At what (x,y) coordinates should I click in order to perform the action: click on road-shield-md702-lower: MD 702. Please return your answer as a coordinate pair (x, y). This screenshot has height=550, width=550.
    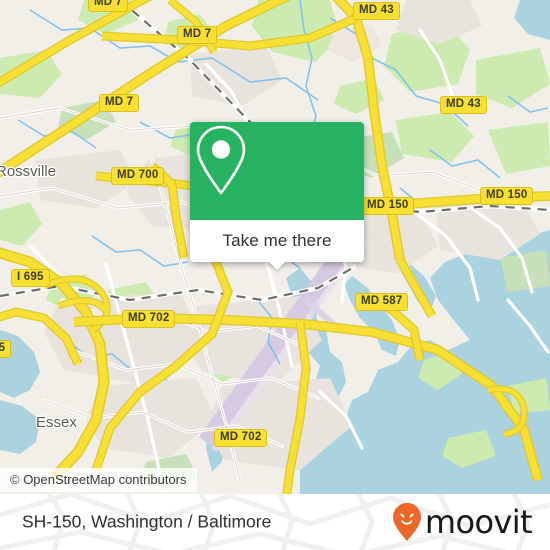
    Looking at the image, I should click on (241, 438).